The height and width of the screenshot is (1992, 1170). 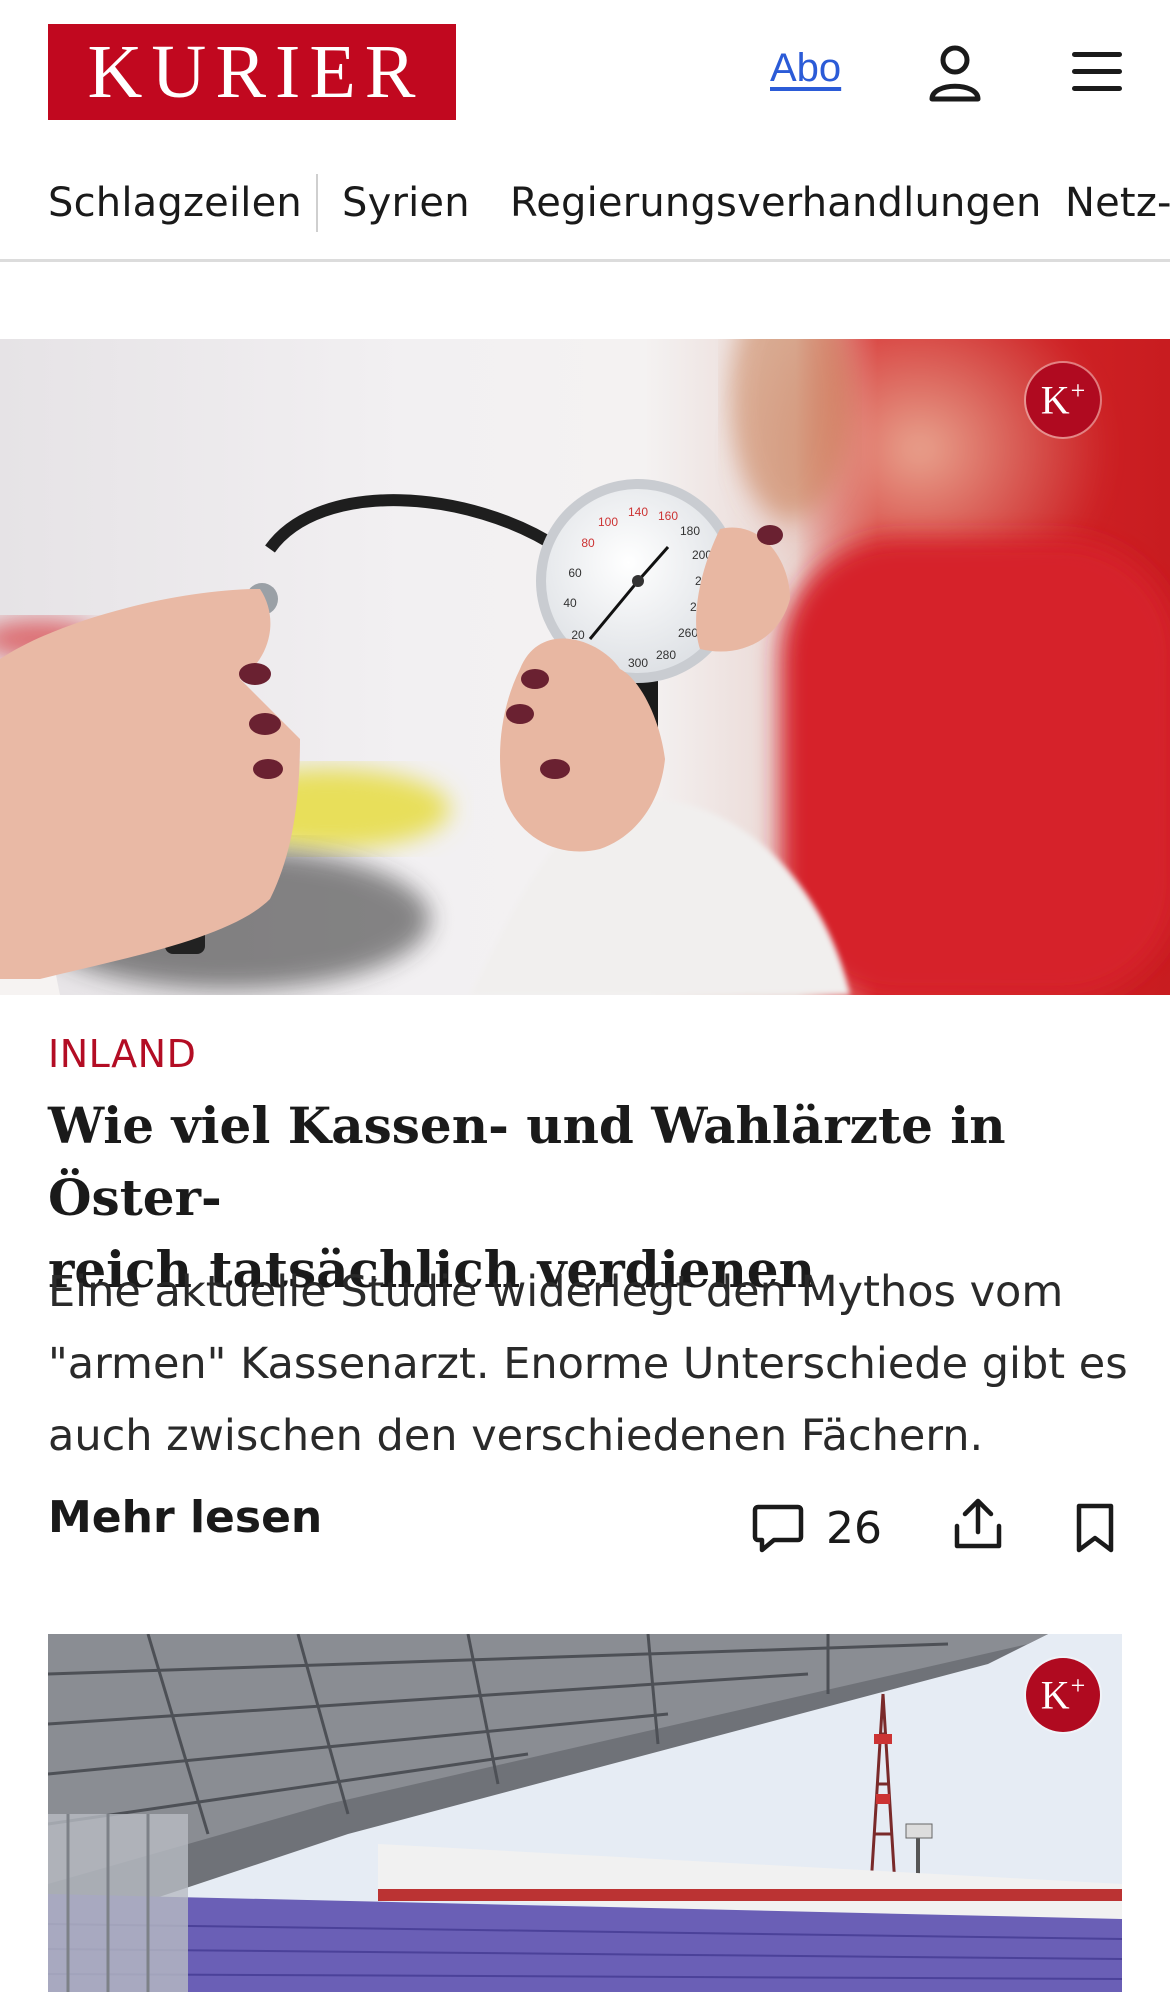 I want to click on share-icon, so click(x=978, y=1523).